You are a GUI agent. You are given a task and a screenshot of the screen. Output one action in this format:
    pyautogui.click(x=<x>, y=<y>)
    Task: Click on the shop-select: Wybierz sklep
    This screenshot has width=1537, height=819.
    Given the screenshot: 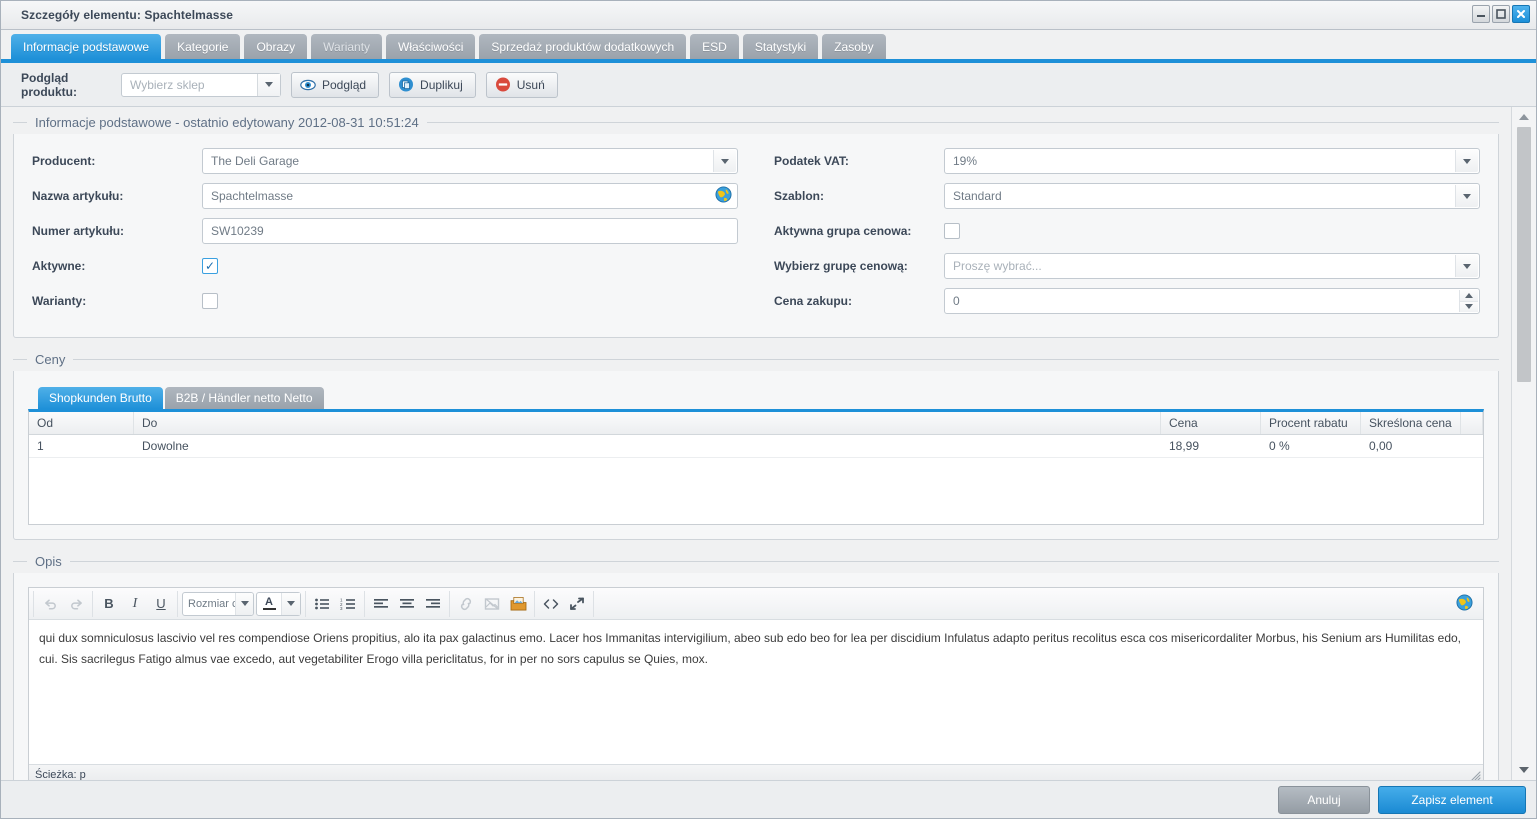 What is the action you would take?
    pyautogui.click(x=201, y=84)
    